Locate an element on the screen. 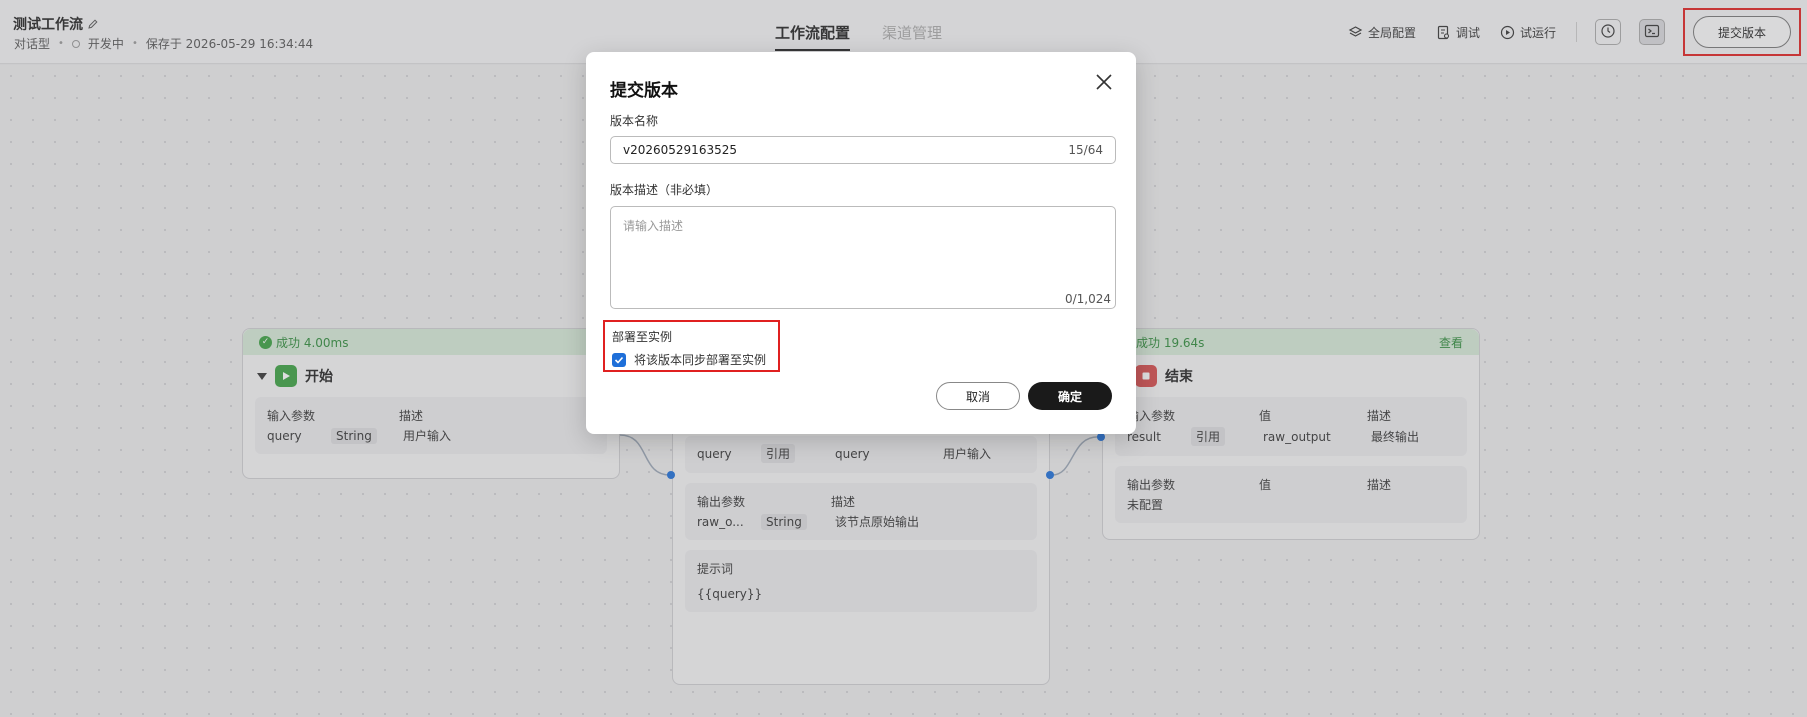 Image resolution: width=1807 pixels, height=717 pixels. deploy-highlight-box: 部署至实例 将该版本同步部署至实例 is located at coordinates (691, 346).